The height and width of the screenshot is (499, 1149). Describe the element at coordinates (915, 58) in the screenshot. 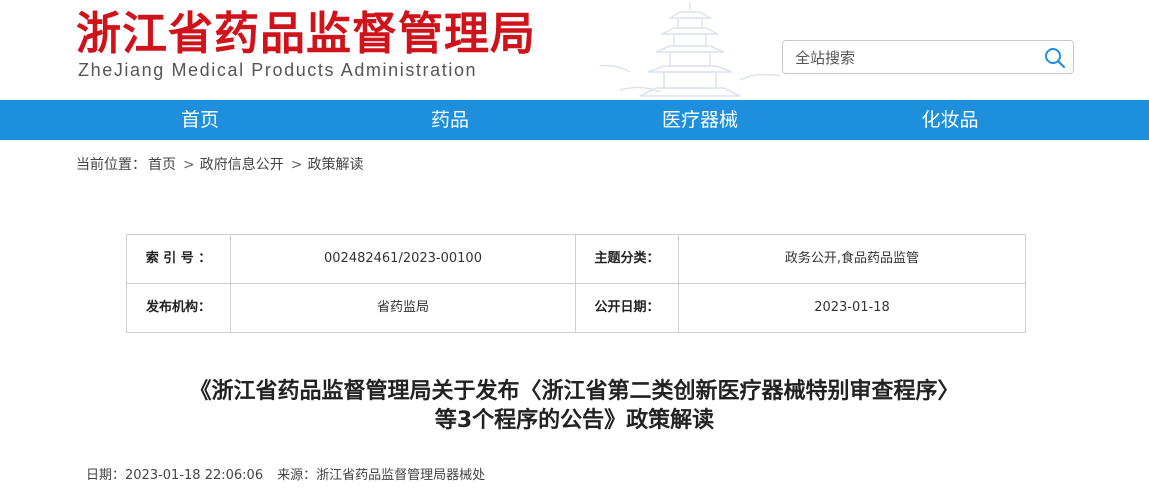

I see `search-input` at that location.